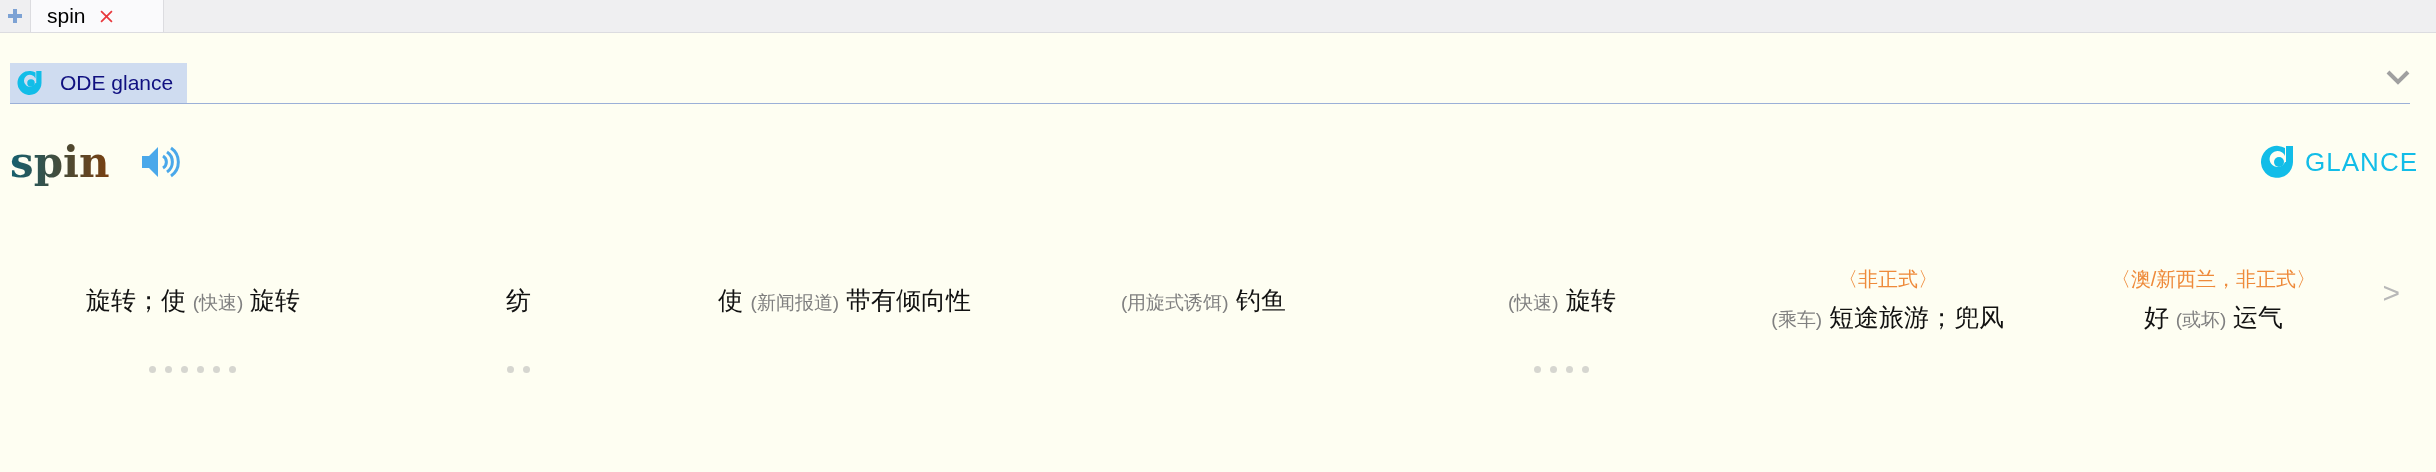  I want to click on plus-icon, so click(15, 16).